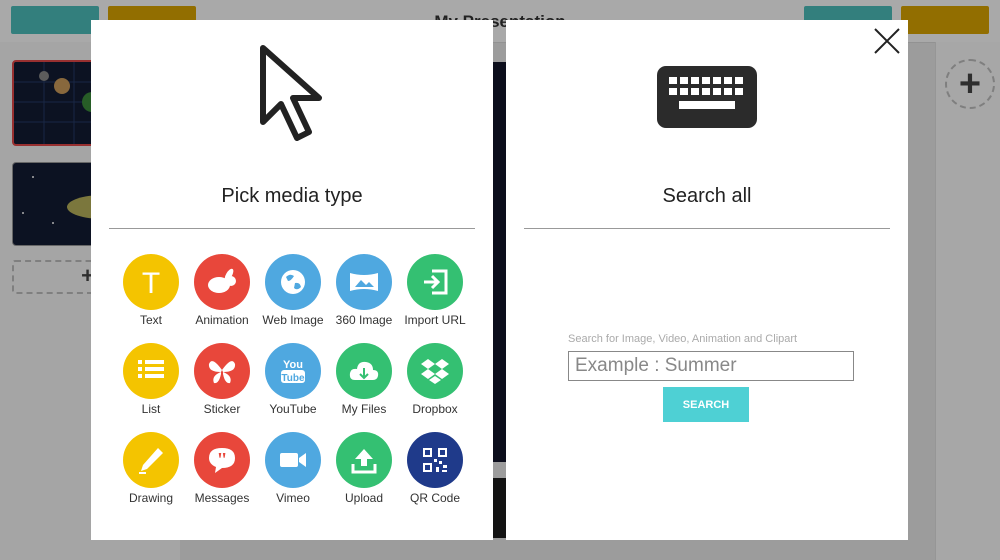 The image size is (1000, 560). I want to click on media-item-text: T Text, so click(151, 290).